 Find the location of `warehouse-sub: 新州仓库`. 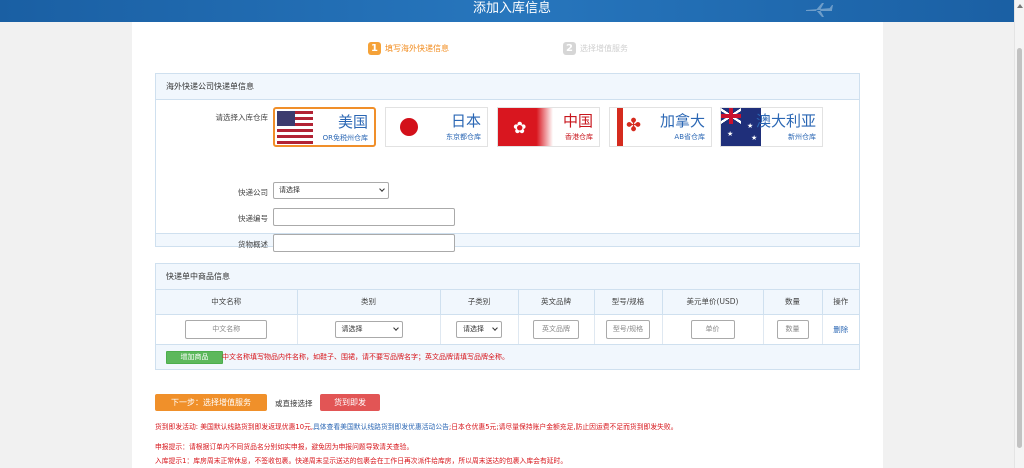

warehouse-sub: 新州仓库 is located at coordinates (802, 137).